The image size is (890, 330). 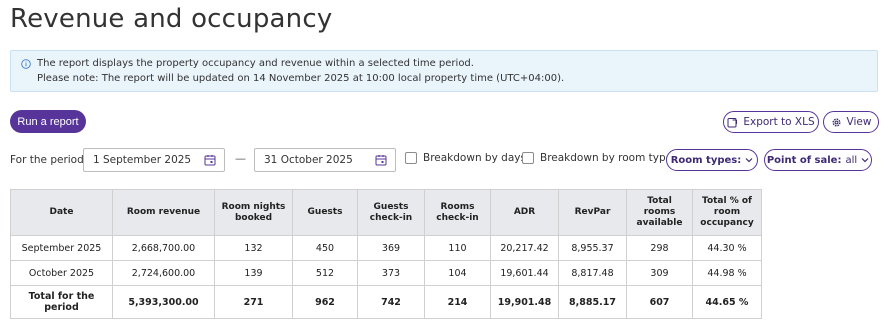 I want to click on table-cell: 44.30 %, so click(x=727, y=248).